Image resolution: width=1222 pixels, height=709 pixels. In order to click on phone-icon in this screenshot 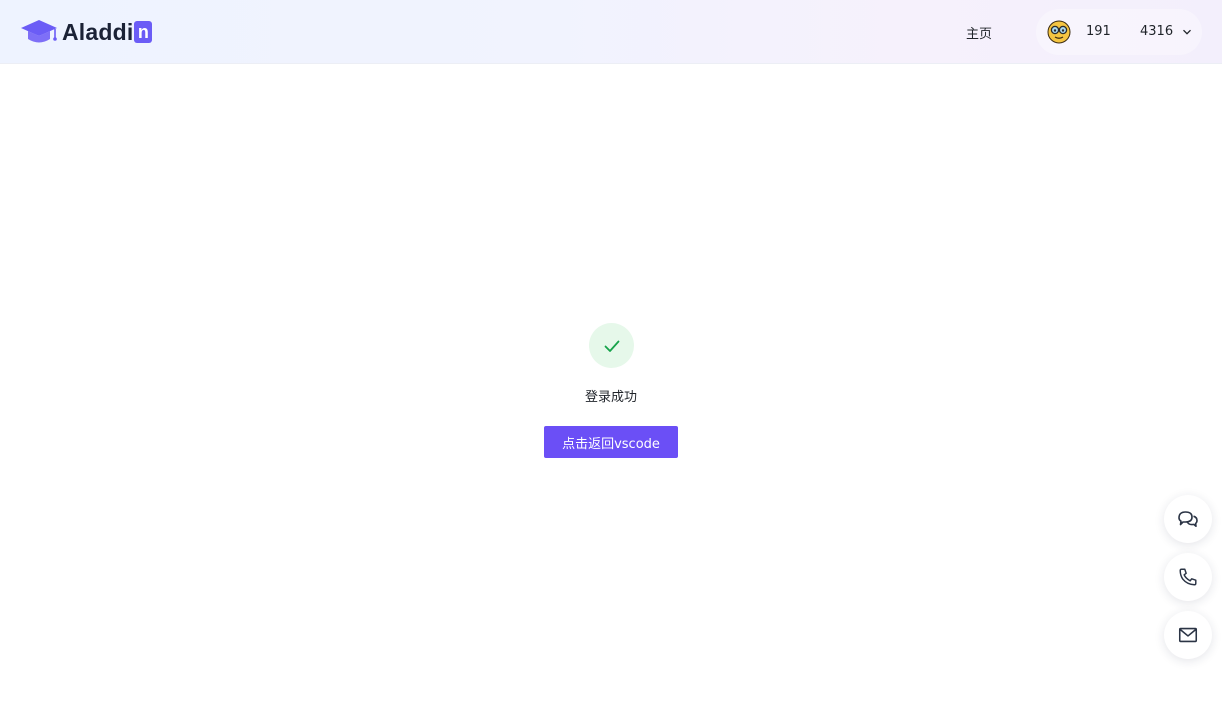, I will do `click(1188, 577)`.